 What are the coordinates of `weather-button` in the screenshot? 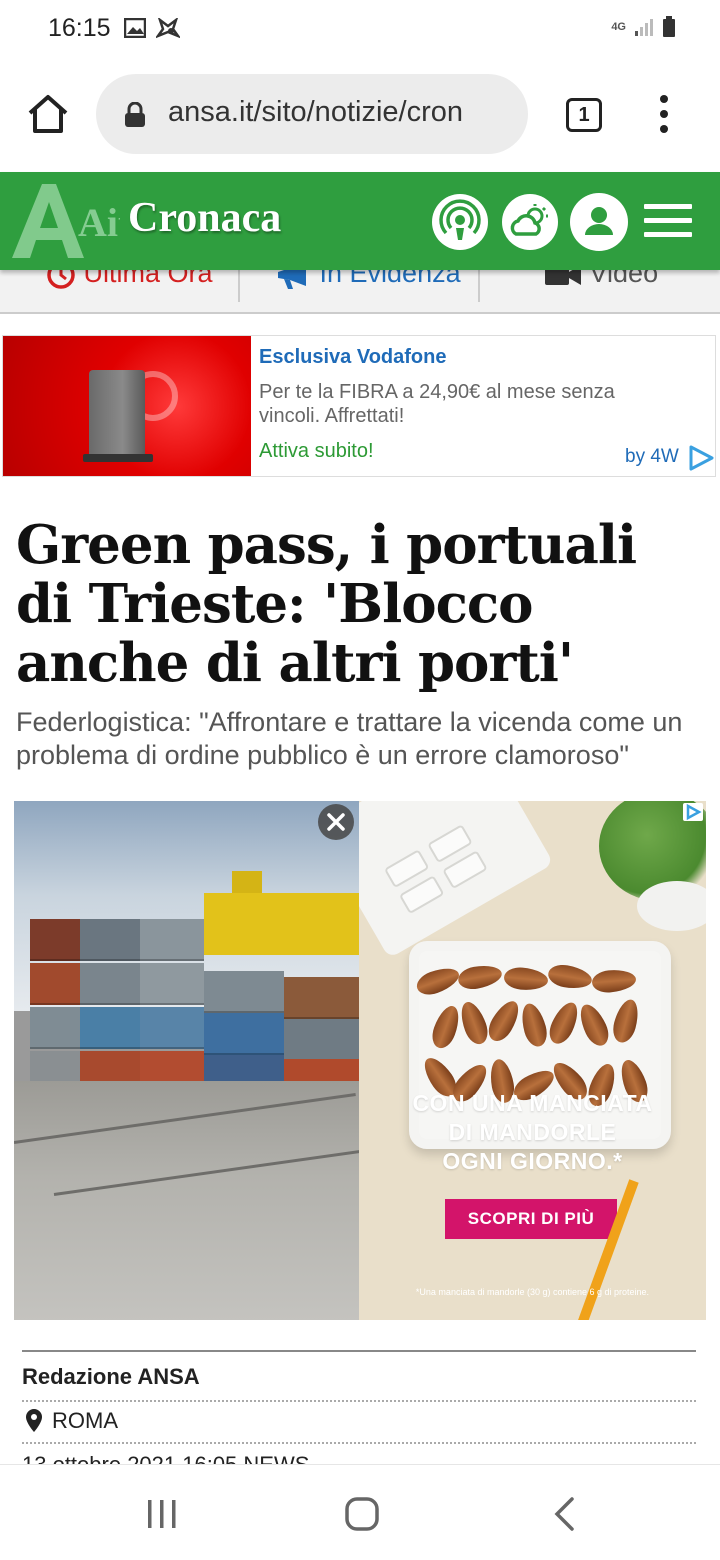 It's located at (530, 222).